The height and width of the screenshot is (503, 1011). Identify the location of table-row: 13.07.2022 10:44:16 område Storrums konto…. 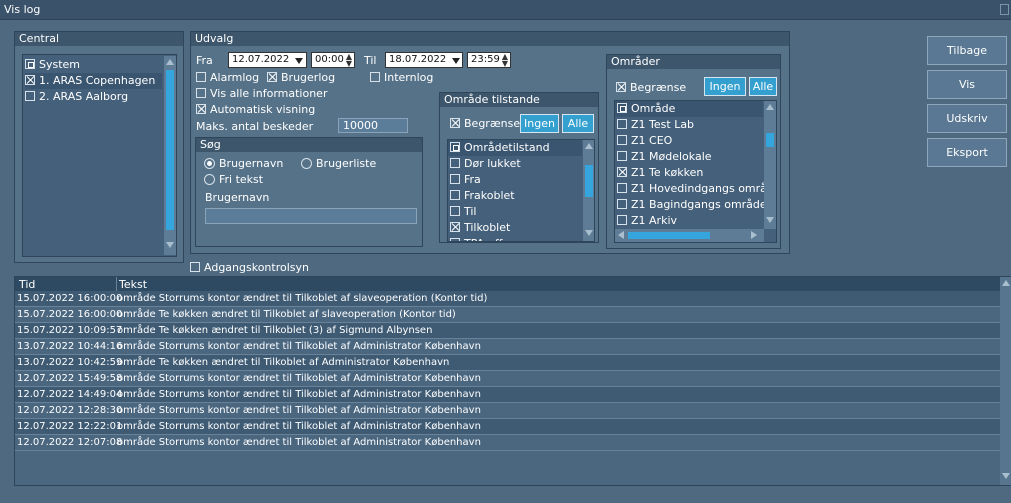
(507, 347).